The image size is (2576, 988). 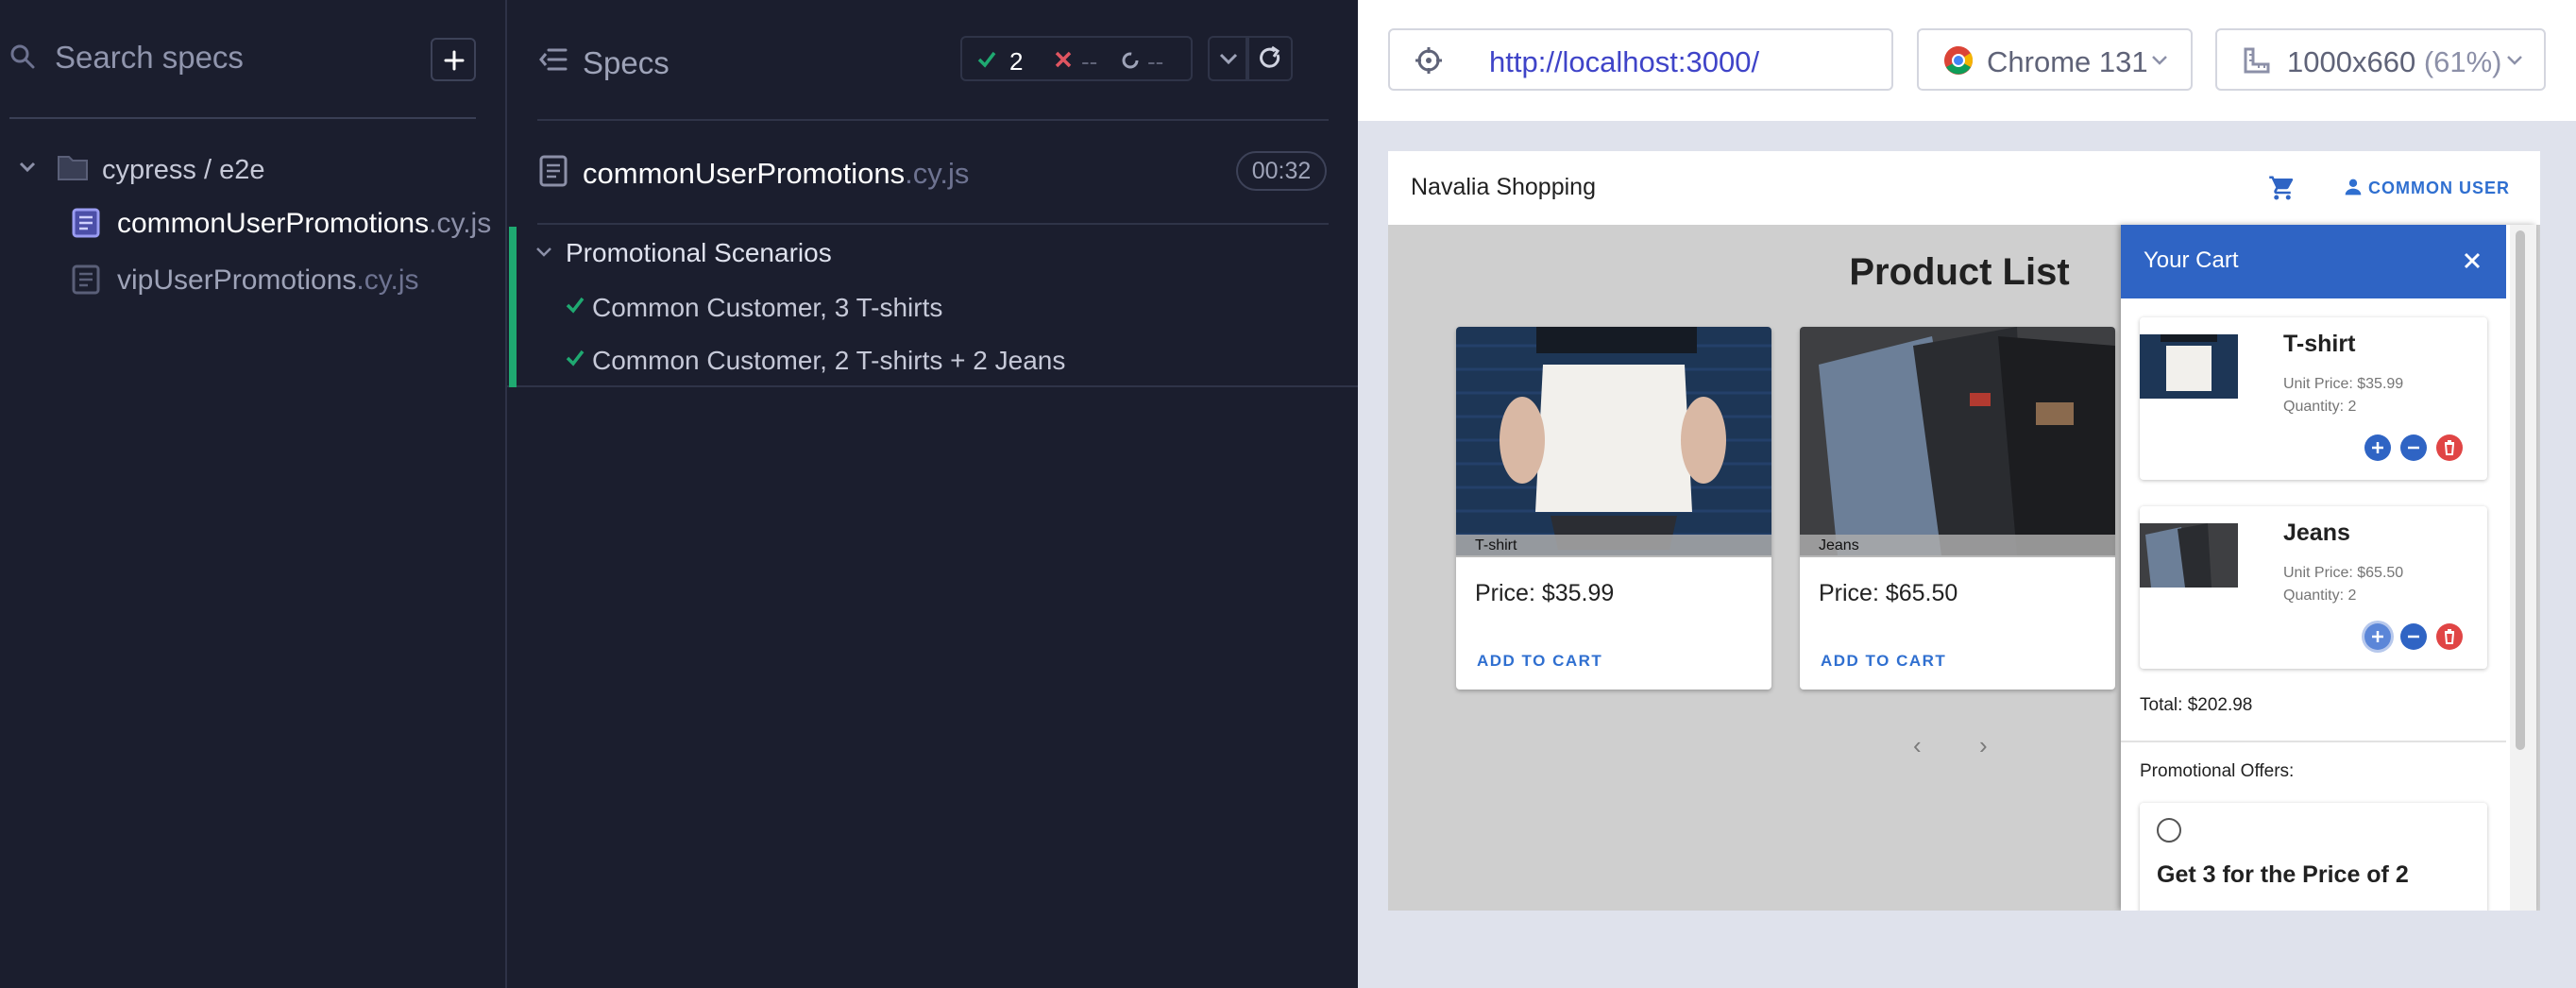 What do you see at coordinates (2316, 533) in the screenshot?
I see `cart-item-name: Jeans` at bounding box center [2316, 533].